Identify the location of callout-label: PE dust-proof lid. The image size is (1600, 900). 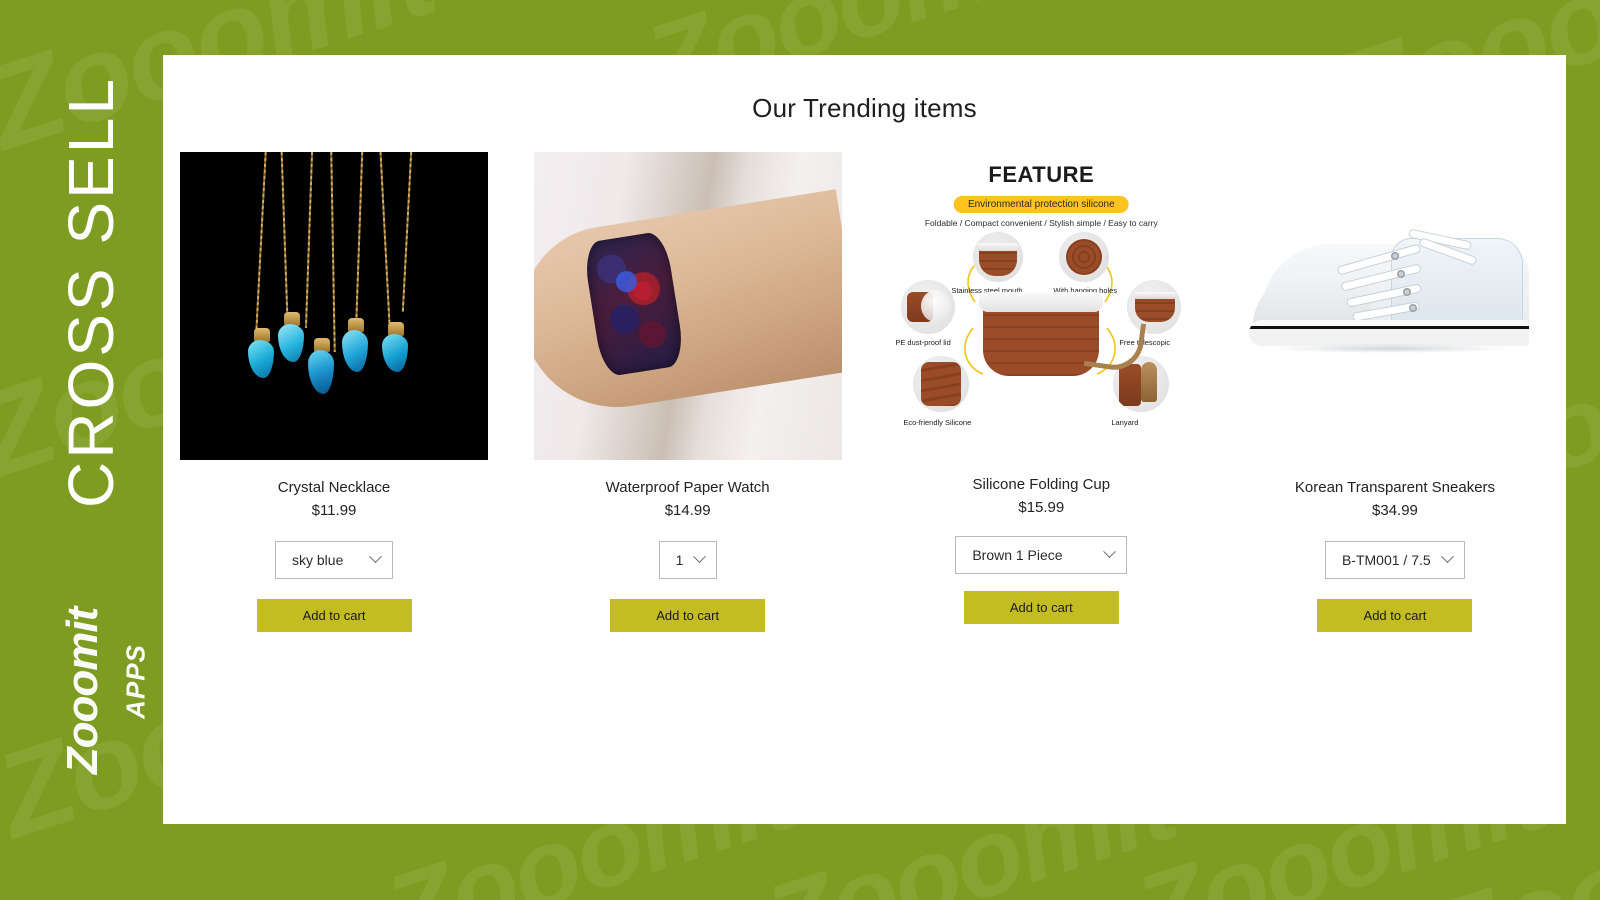
(923, 342).